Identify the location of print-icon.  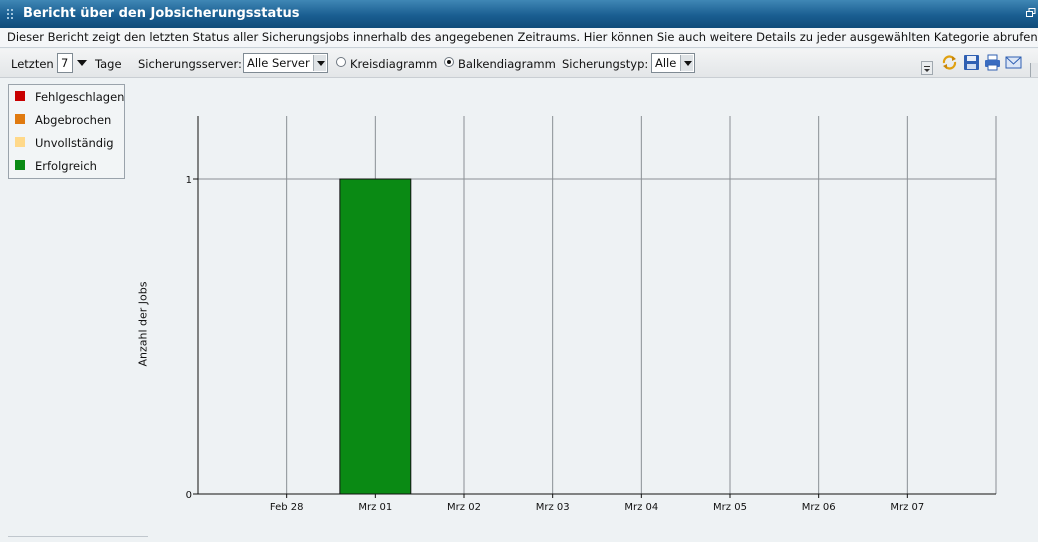
(992, 62).